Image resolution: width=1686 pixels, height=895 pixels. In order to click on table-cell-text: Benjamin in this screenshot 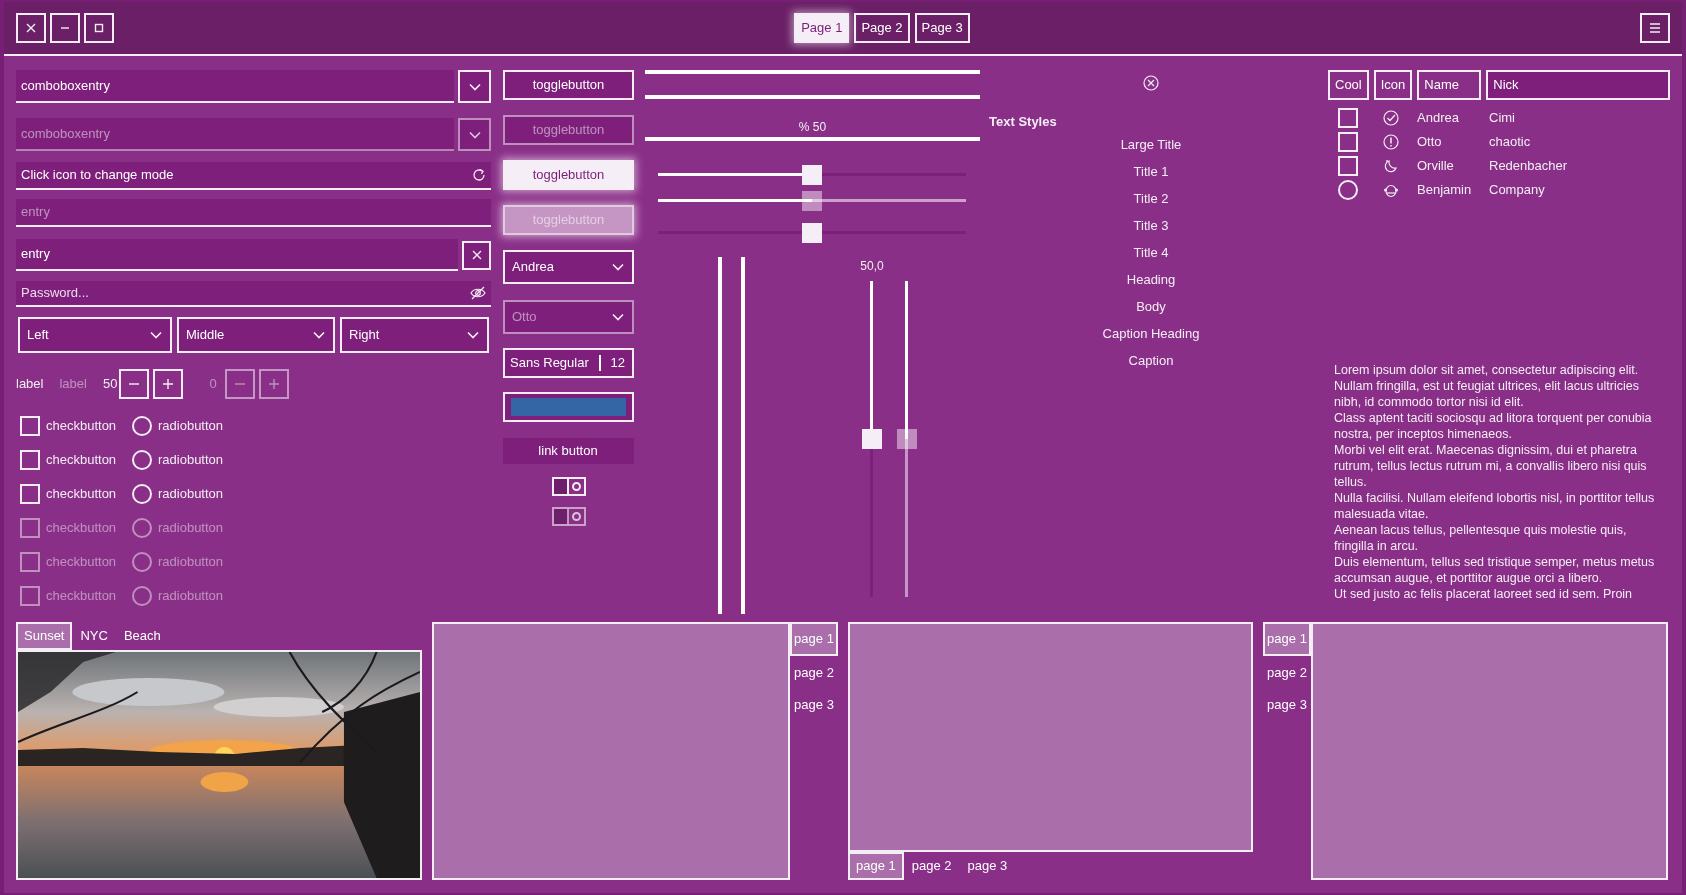, I will do `click(1444, 190)`.